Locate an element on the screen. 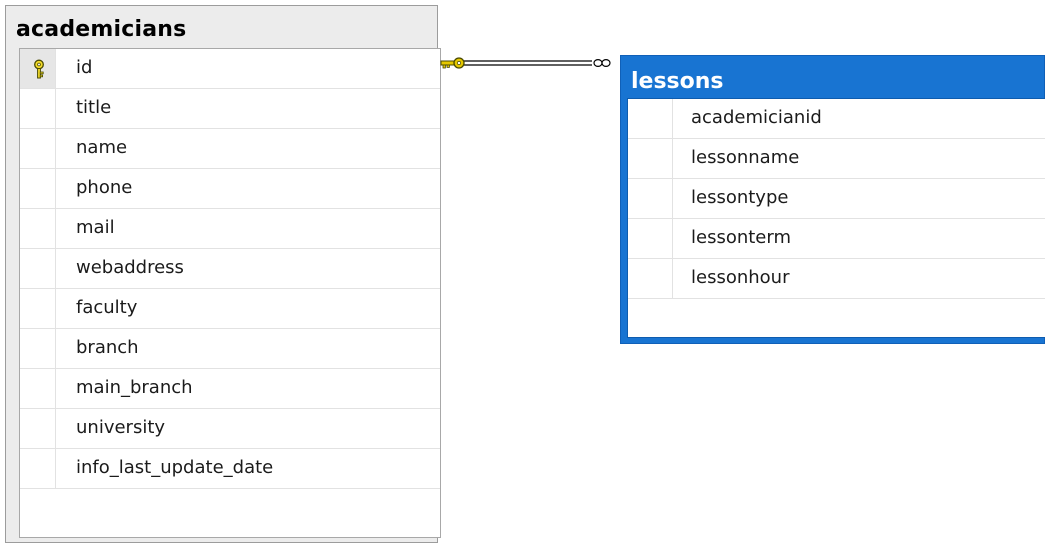  relationship-line is located at coordinates (533, 64).